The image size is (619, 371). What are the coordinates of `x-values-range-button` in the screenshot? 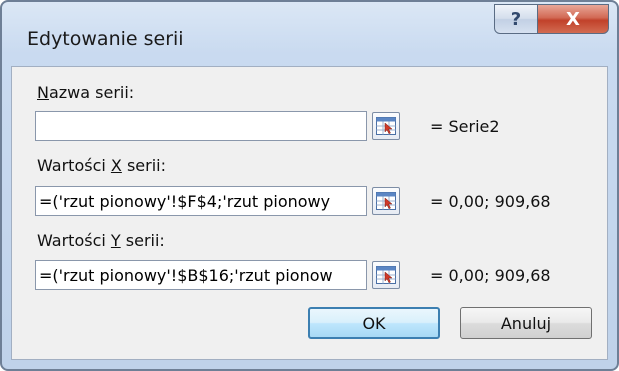 It's located at (386, 201).